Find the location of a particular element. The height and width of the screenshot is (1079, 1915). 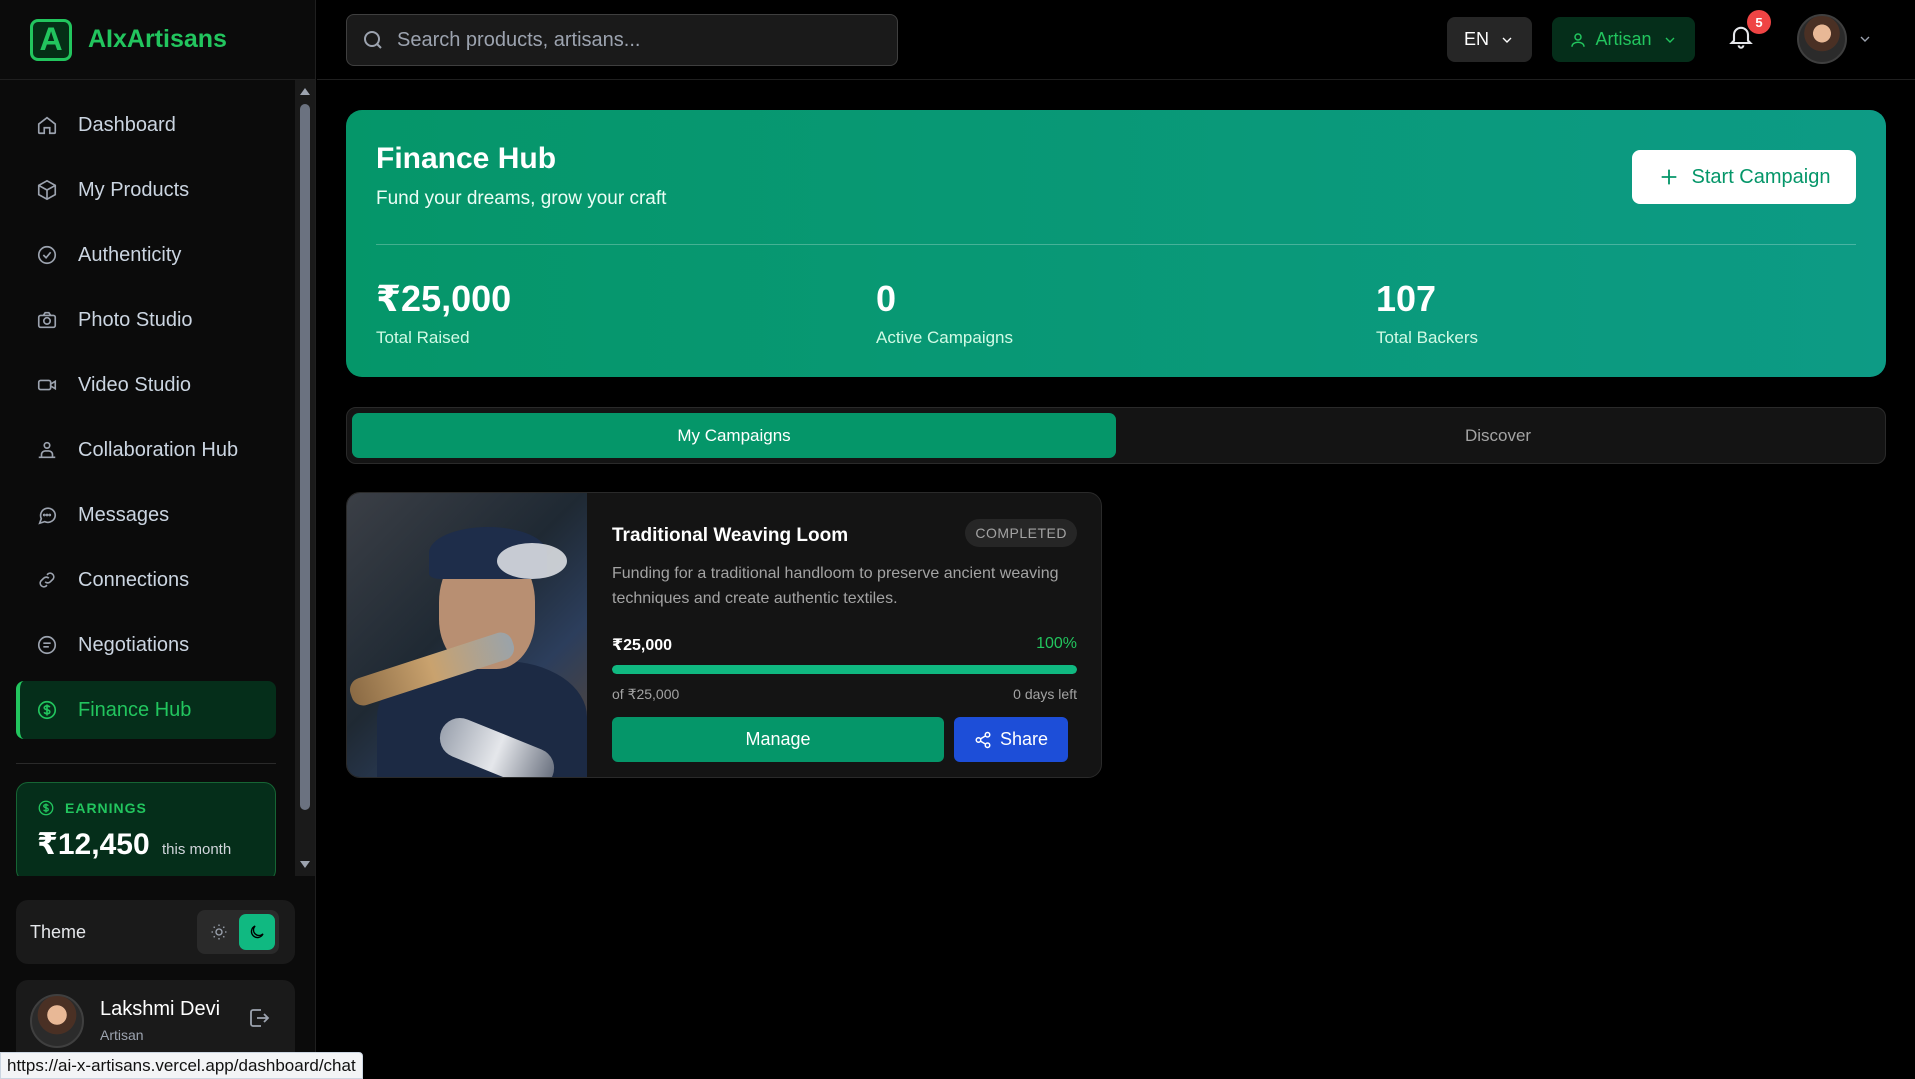

brand: A AIxArtisans is located at coordinates (157, 40).